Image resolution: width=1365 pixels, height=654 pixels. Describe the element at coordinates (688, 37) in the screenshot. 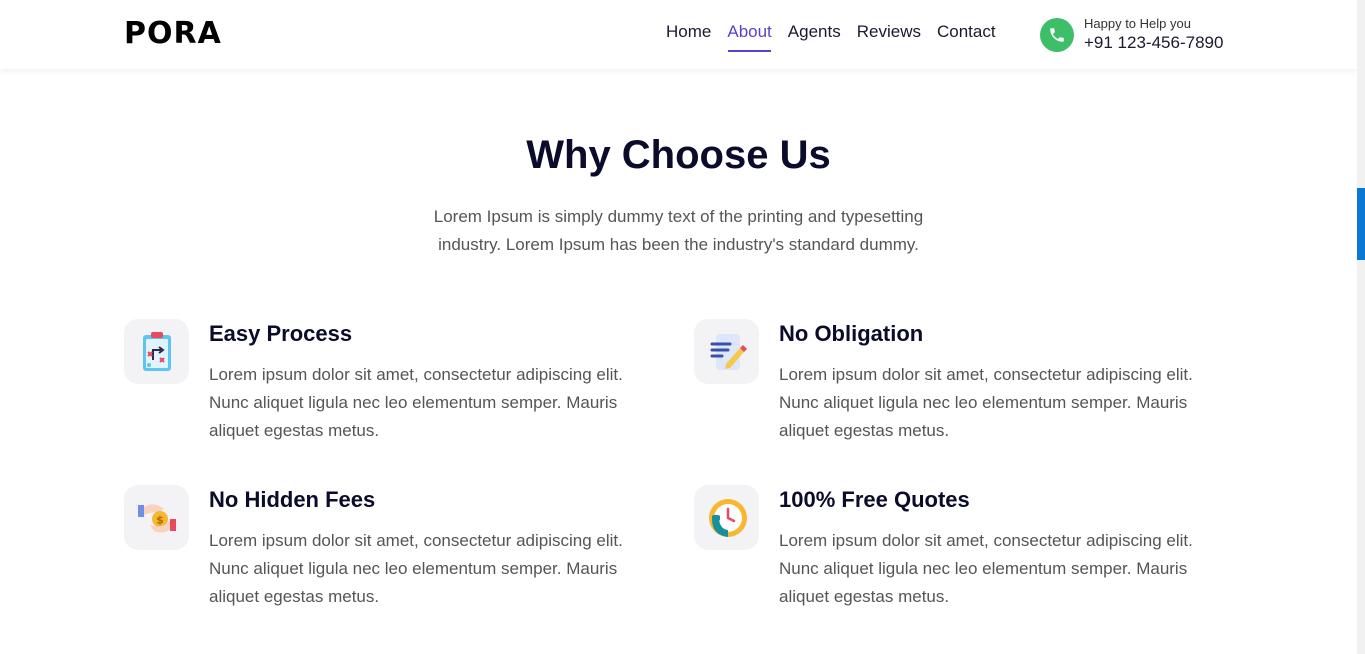

I see `nav-home: Home` at that location.